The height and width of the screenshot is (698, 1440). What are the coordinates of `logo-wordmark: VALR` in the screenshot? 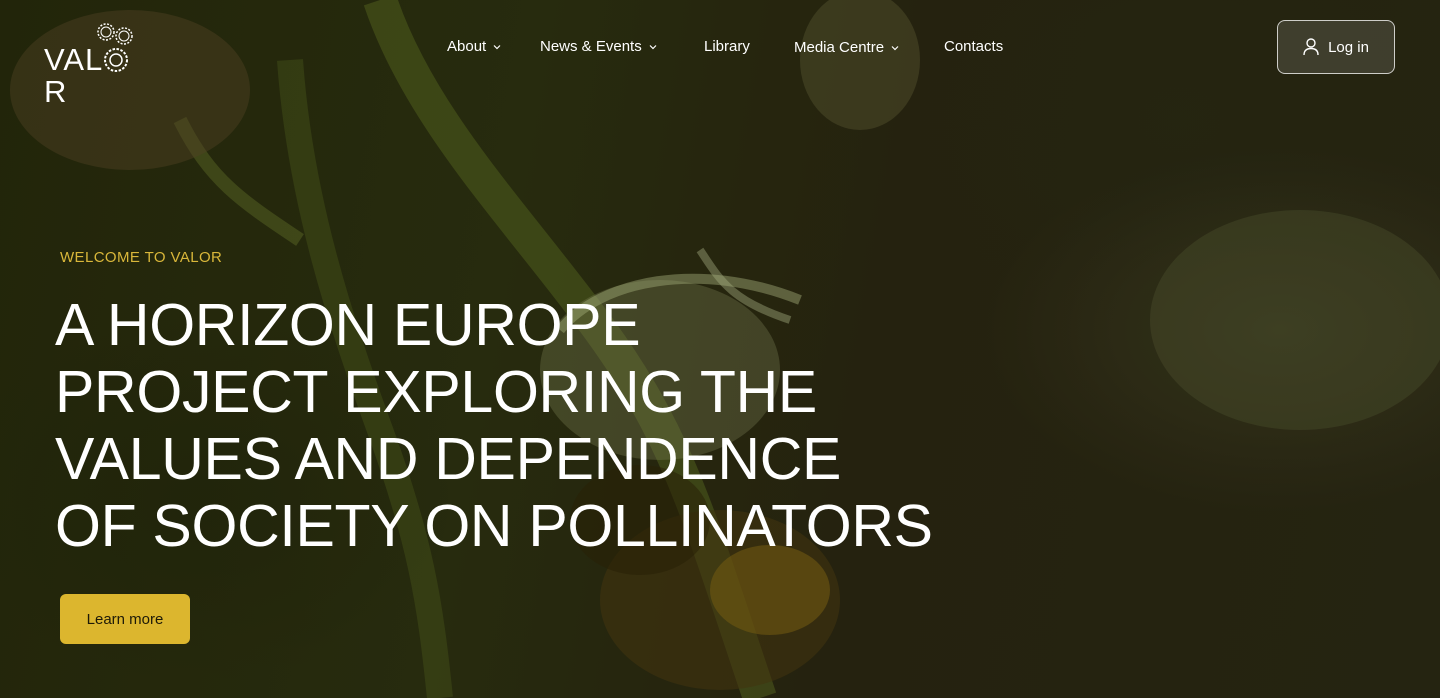 It's located at (98, 76).